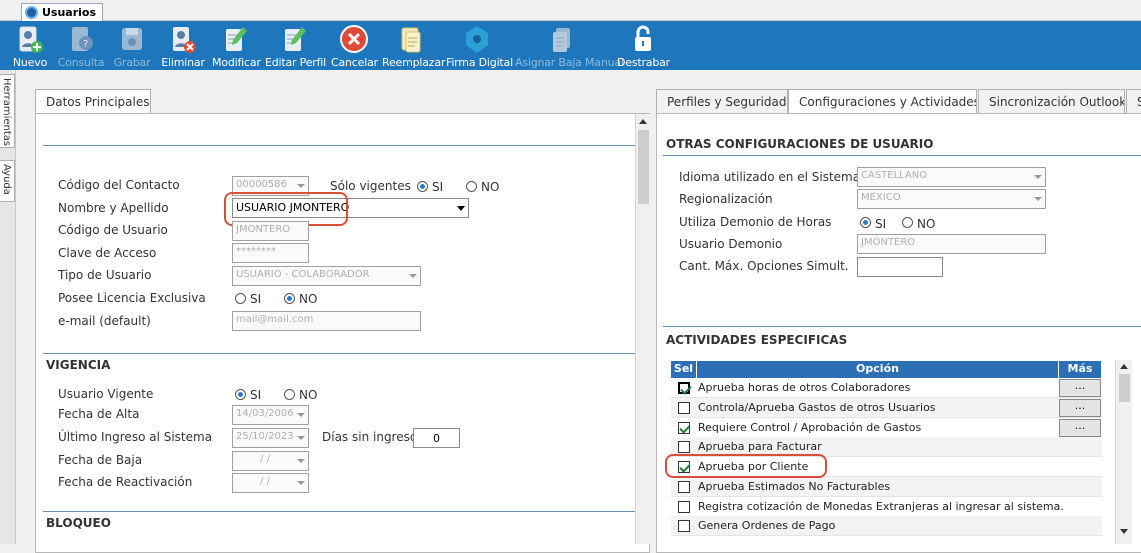  I want to click on usuario-vigente-si-radio, so click(240, 394).